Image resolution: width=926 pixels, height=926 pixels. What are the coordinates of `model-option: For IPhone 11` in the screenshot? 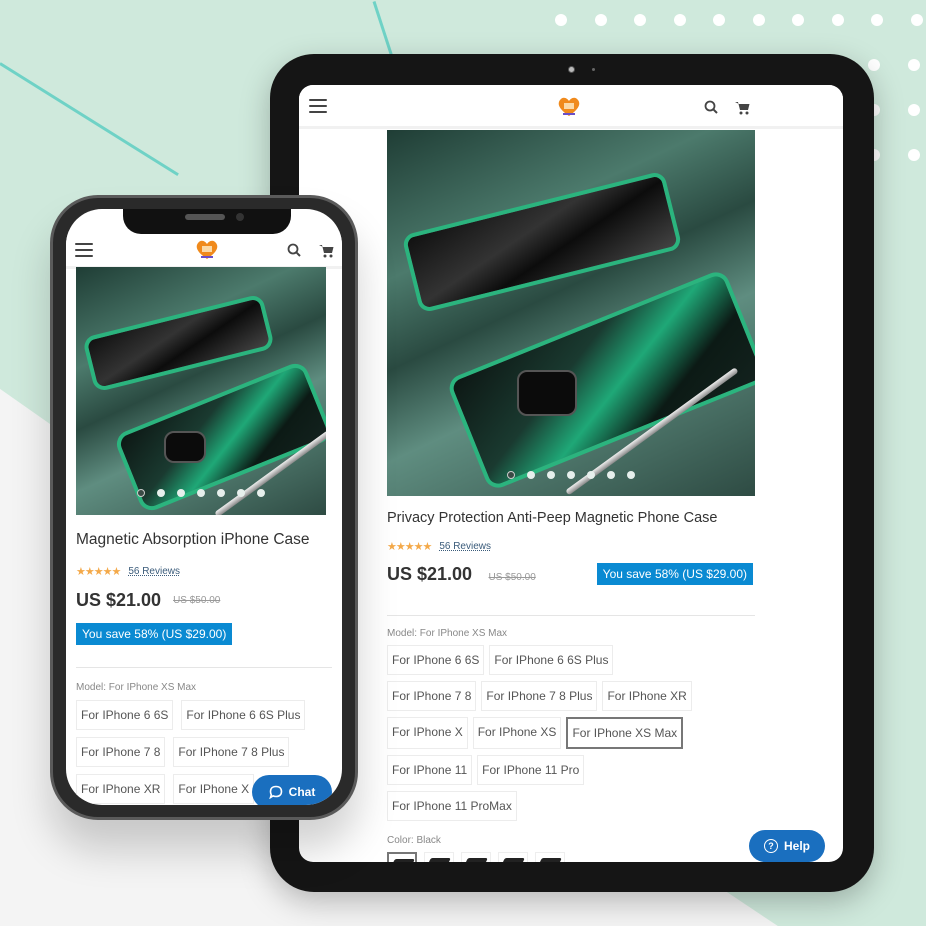 It's located at (430, 770).